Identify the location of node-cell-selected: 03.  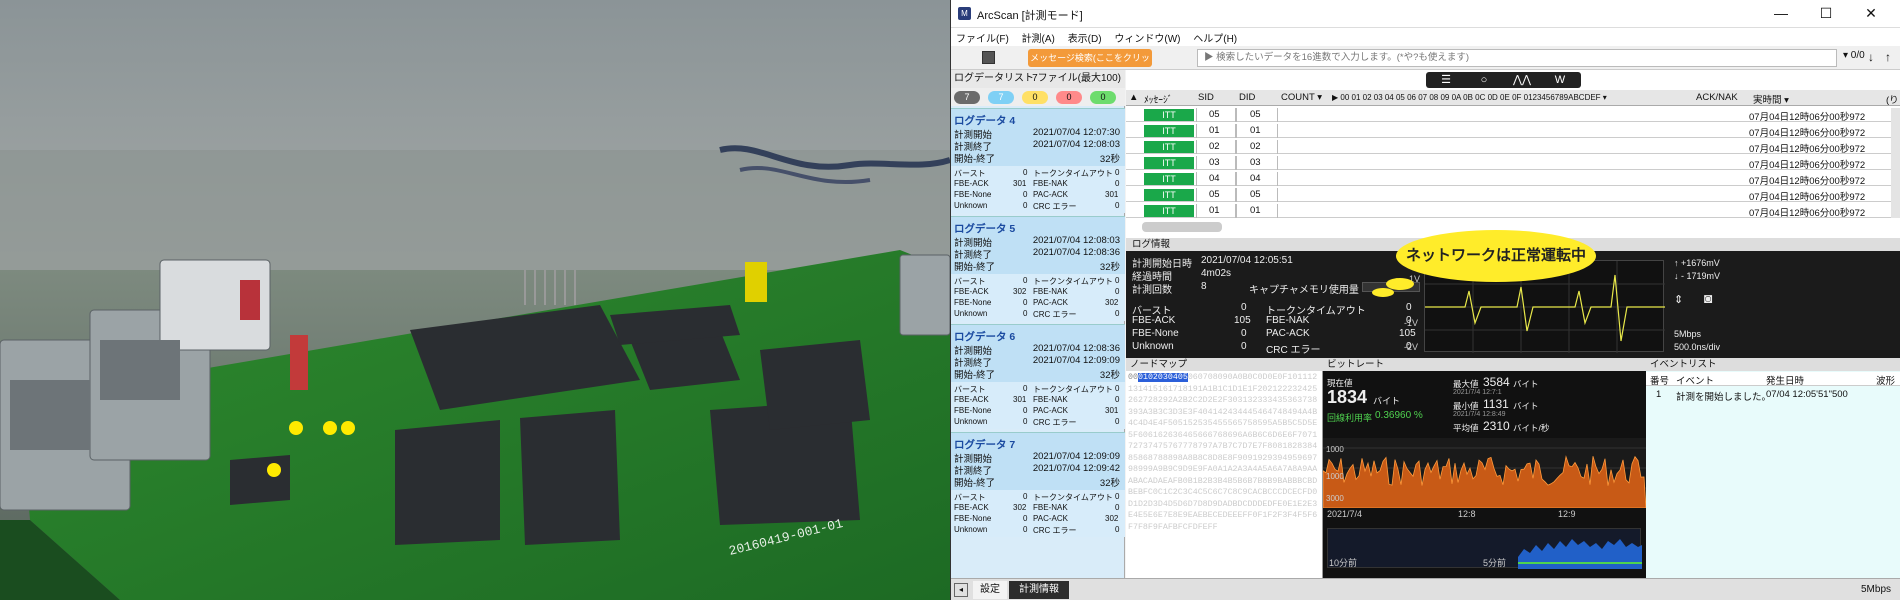
(1162, 377).